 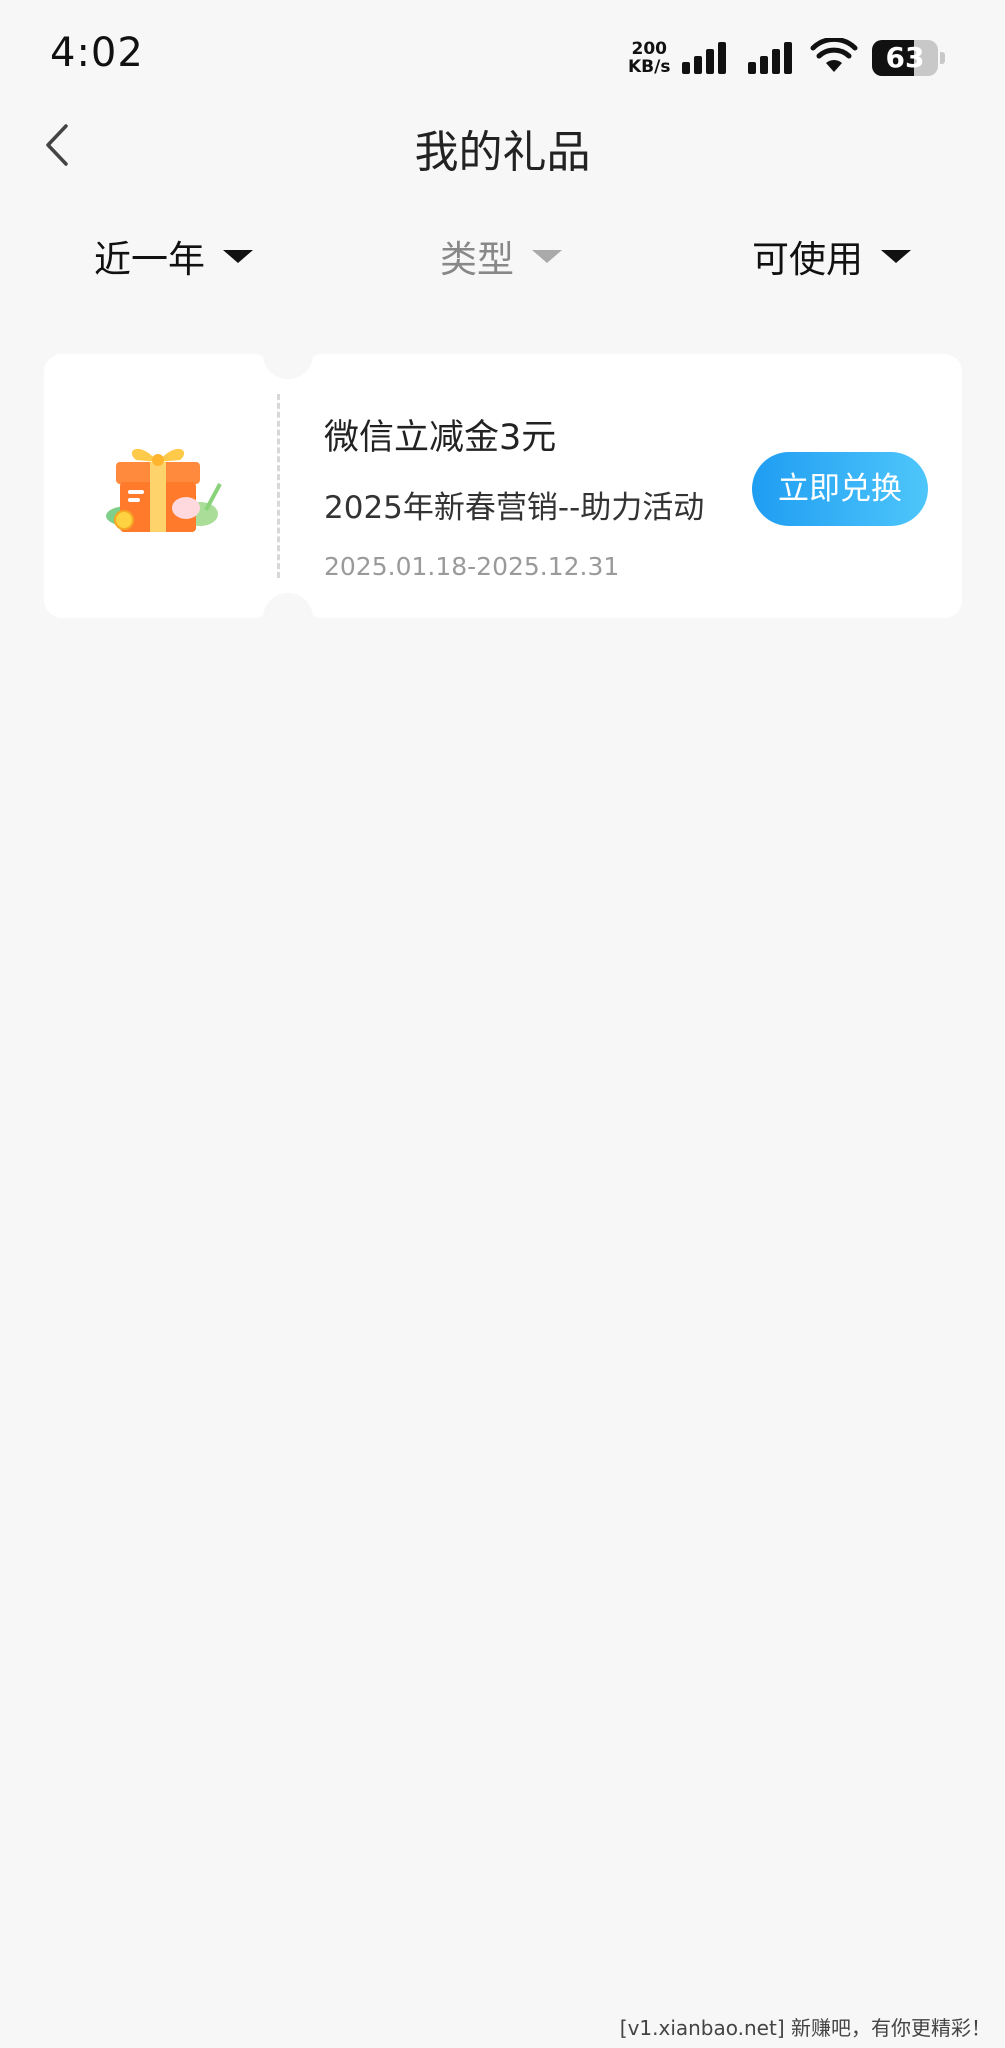 I want to click on status-filter-label: 可使用, so click(x=807, y=259).